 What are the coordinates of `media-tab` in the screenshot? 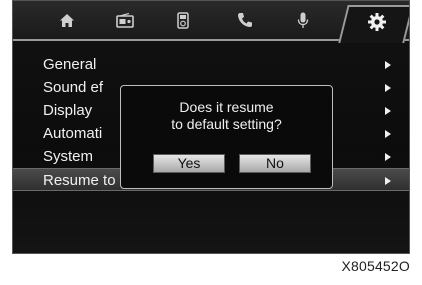 It's located at (183, 20).